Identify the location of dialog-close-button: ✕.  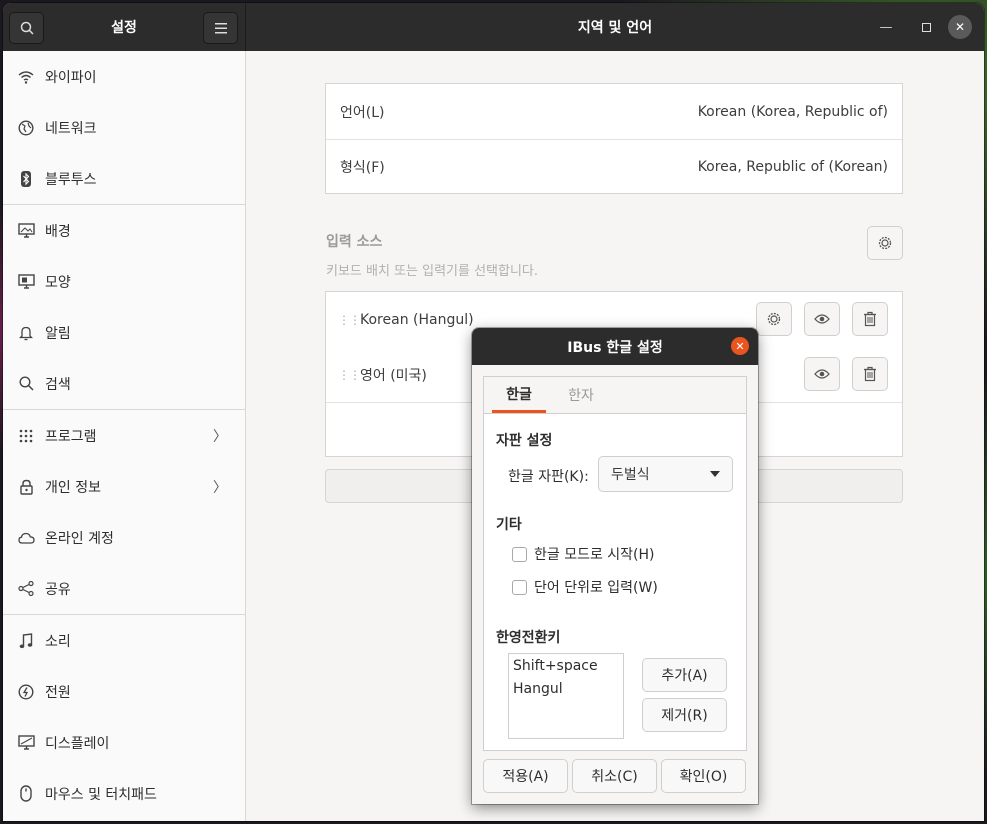
(740, 346).